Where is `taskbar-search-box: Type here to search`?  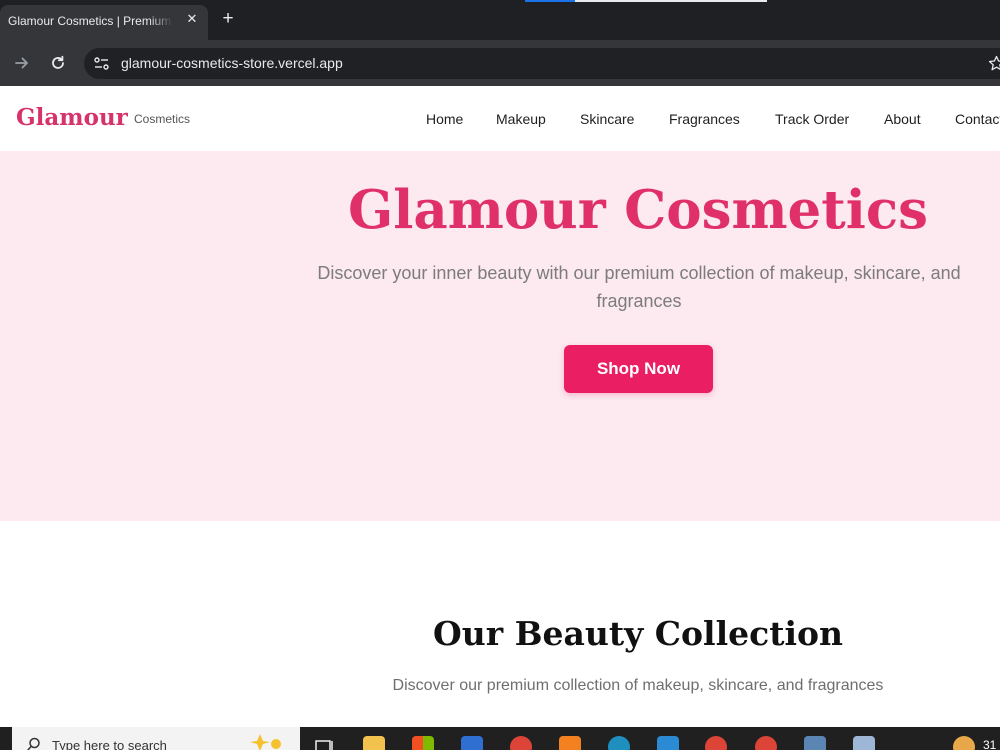 taskbar-search-box: Type here to search is located at coordinates (156, 738).